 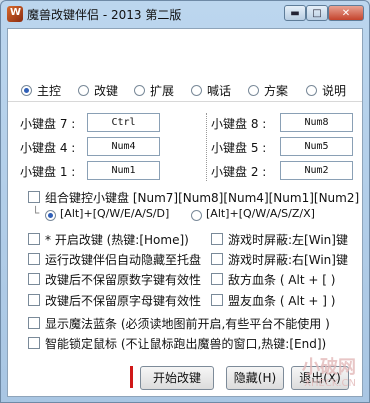 I want to click on lock-mouse-label: 智能锁定鼠标 (不让鼠标跑出魔兽的窗口,热键:[End]), so click(x=186, y=344).